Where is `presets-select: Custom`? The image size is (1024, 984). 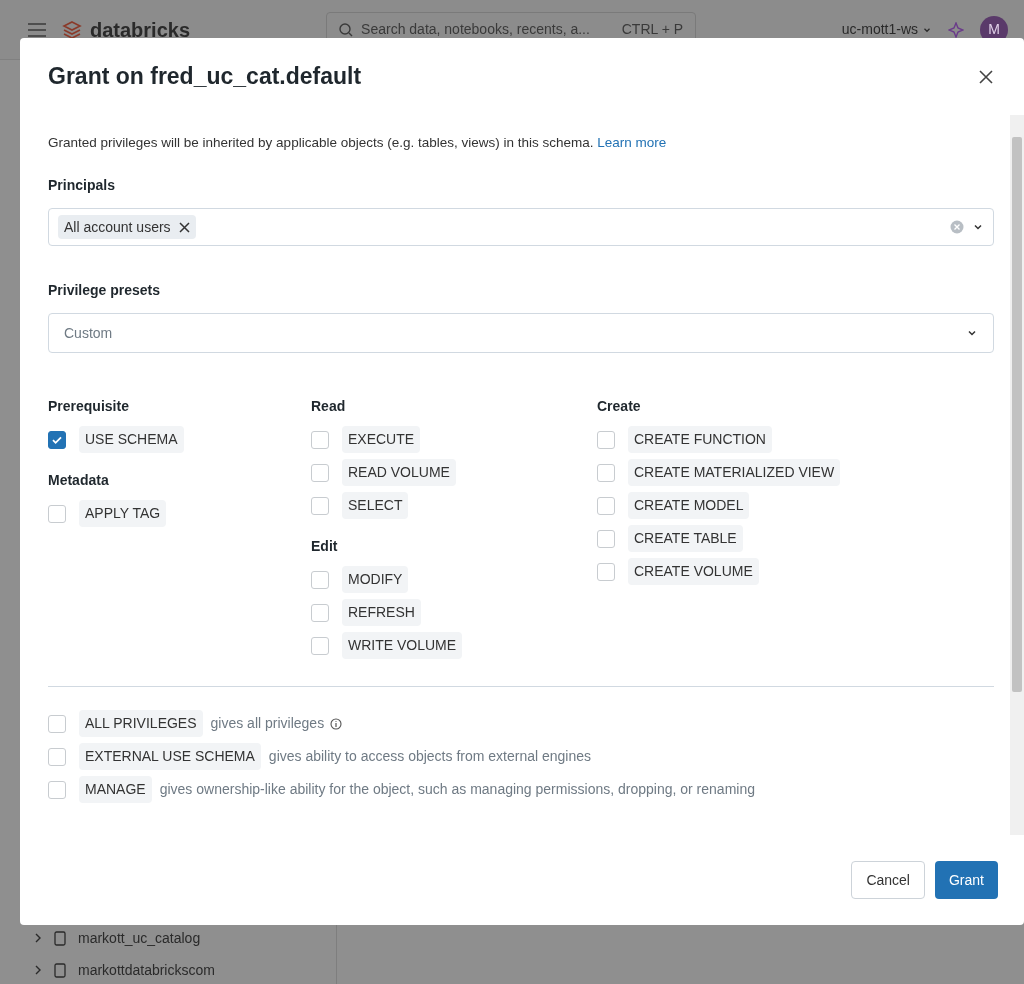
presets-select: Custom is located at coordinates (521, 333).